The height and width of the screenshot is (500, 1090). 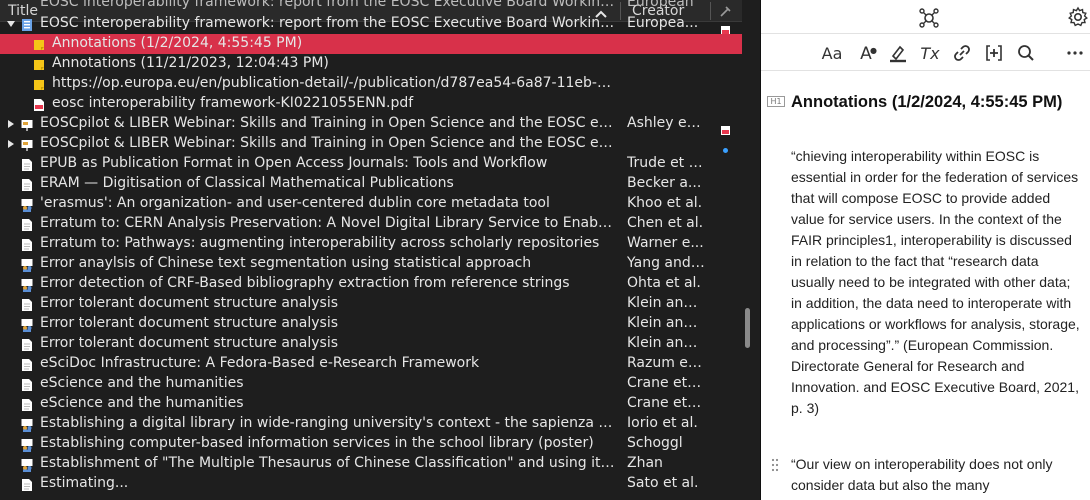 I want to click on clear-formatting-button: Tx, so click(x=930, y=54).